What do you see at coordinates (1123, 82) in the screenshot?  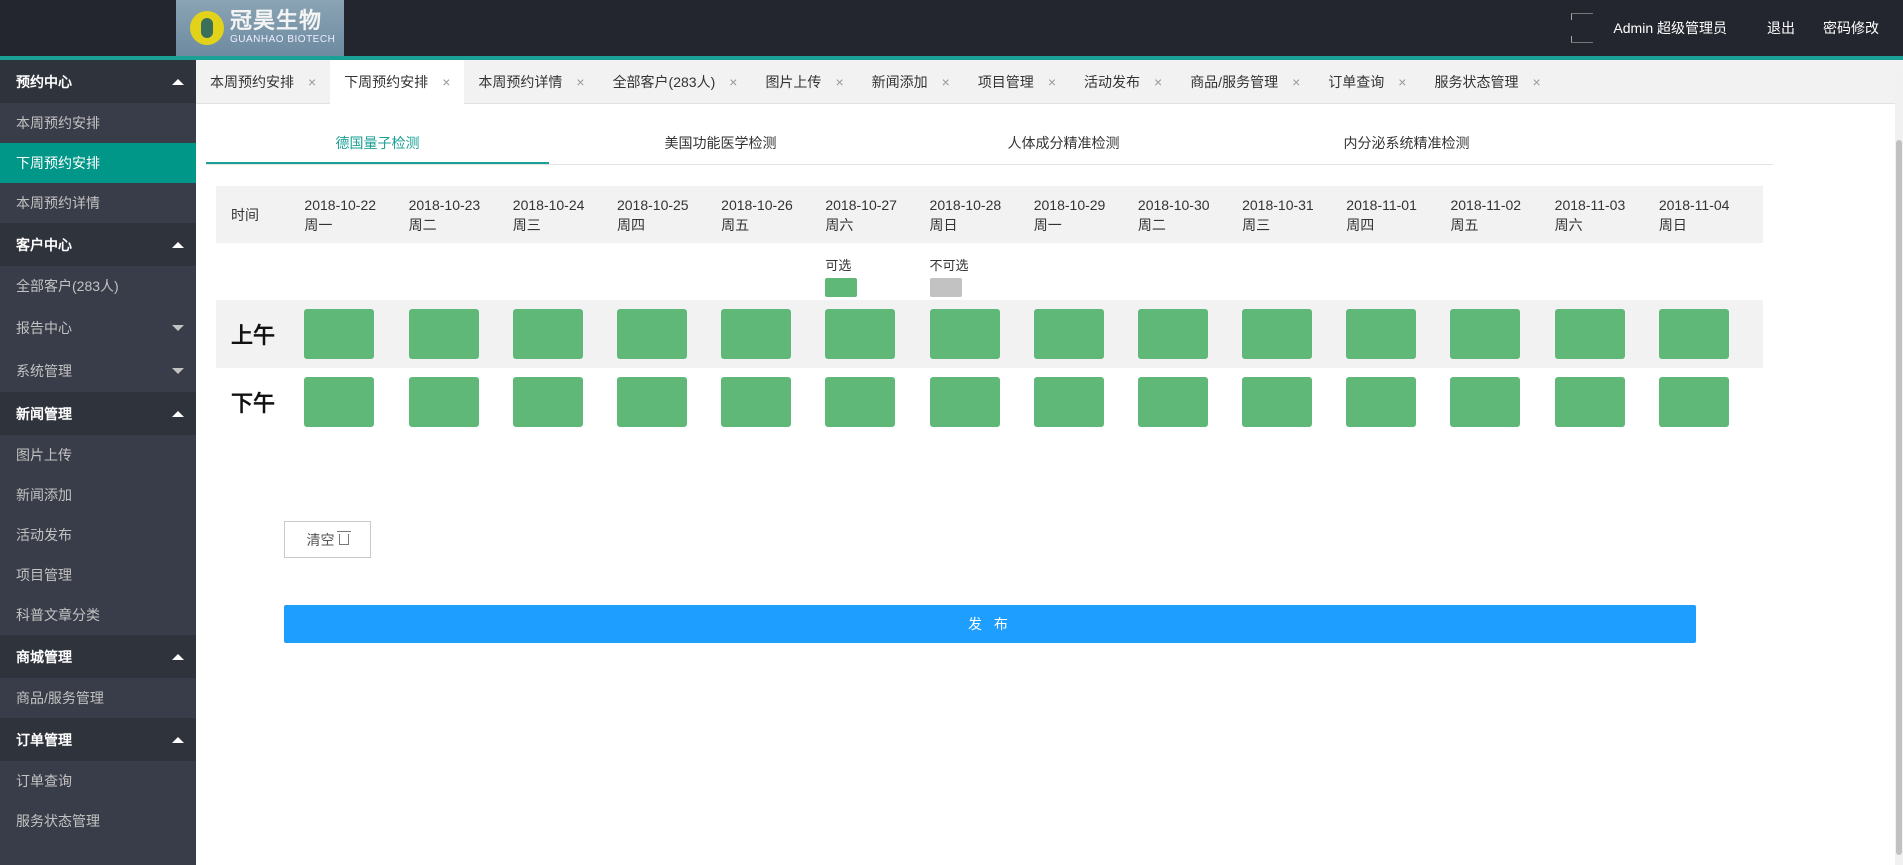 I see `tab-item: 活动发布 ×` at bounding box center [1123, 82].